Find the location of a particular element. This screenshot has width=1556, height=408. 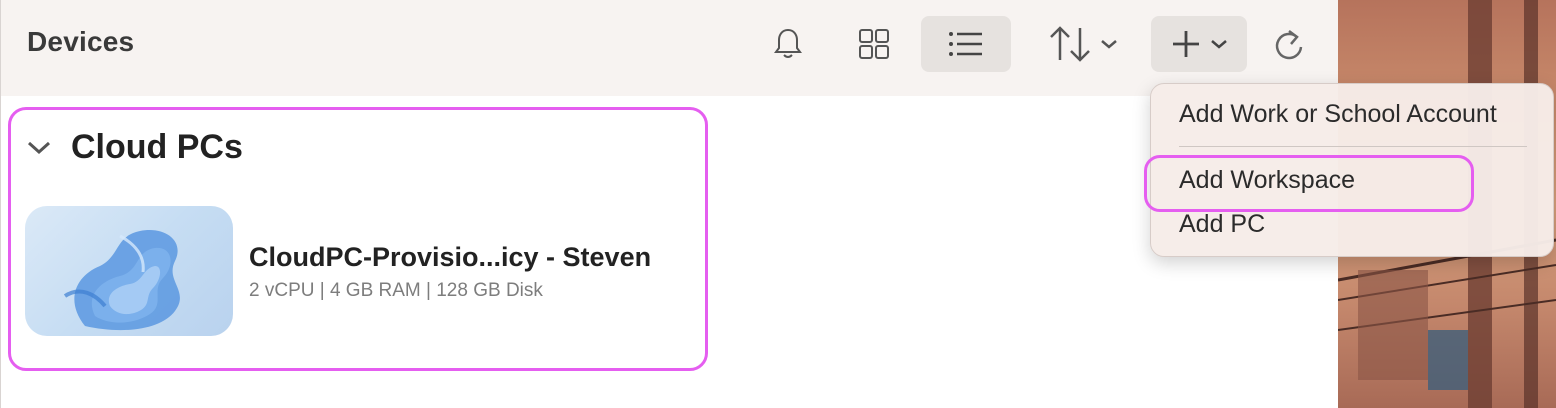

menu-item-add-pc: Add PC is located at coordinates (1222, 224).